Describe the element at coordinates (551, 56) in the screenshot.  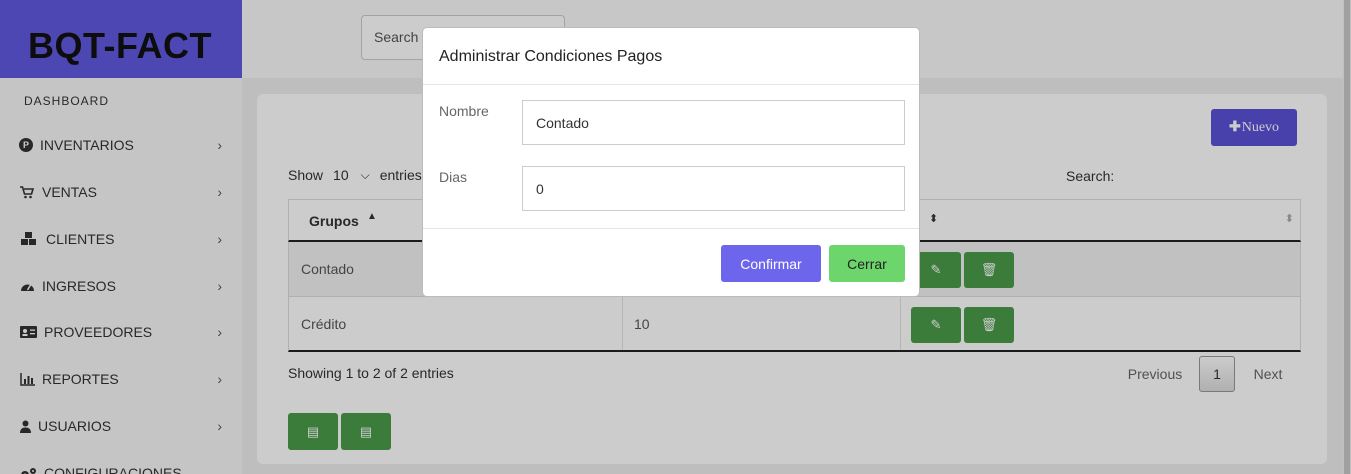
I see `modal-title: Administrar Condiciones Pagos` at that location.